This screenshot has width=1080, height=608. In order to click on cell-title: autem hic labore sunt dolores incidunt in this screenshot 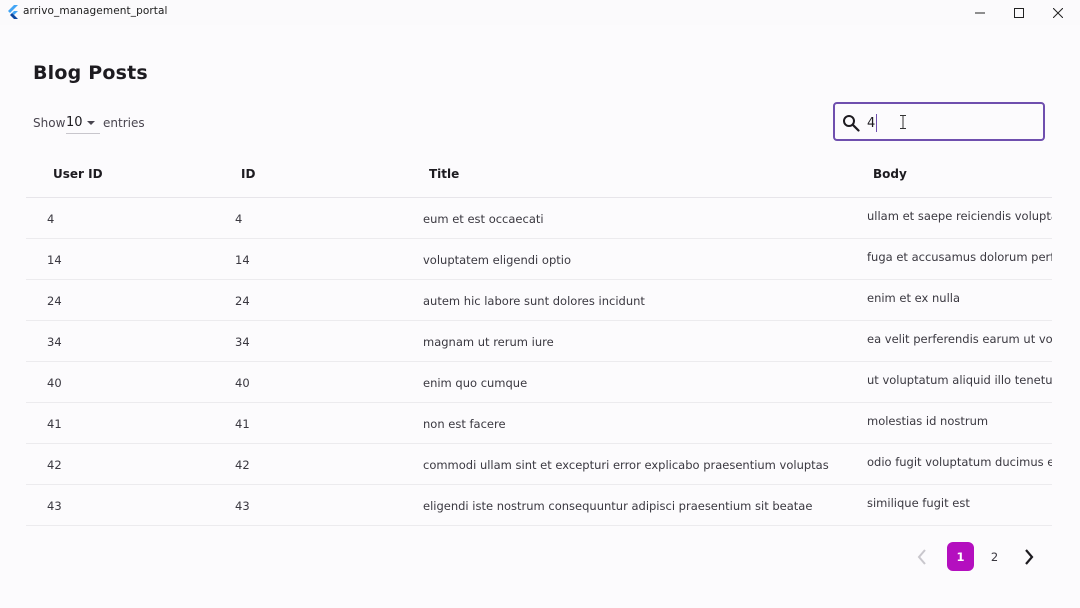, I will do `click(534, 301)`.